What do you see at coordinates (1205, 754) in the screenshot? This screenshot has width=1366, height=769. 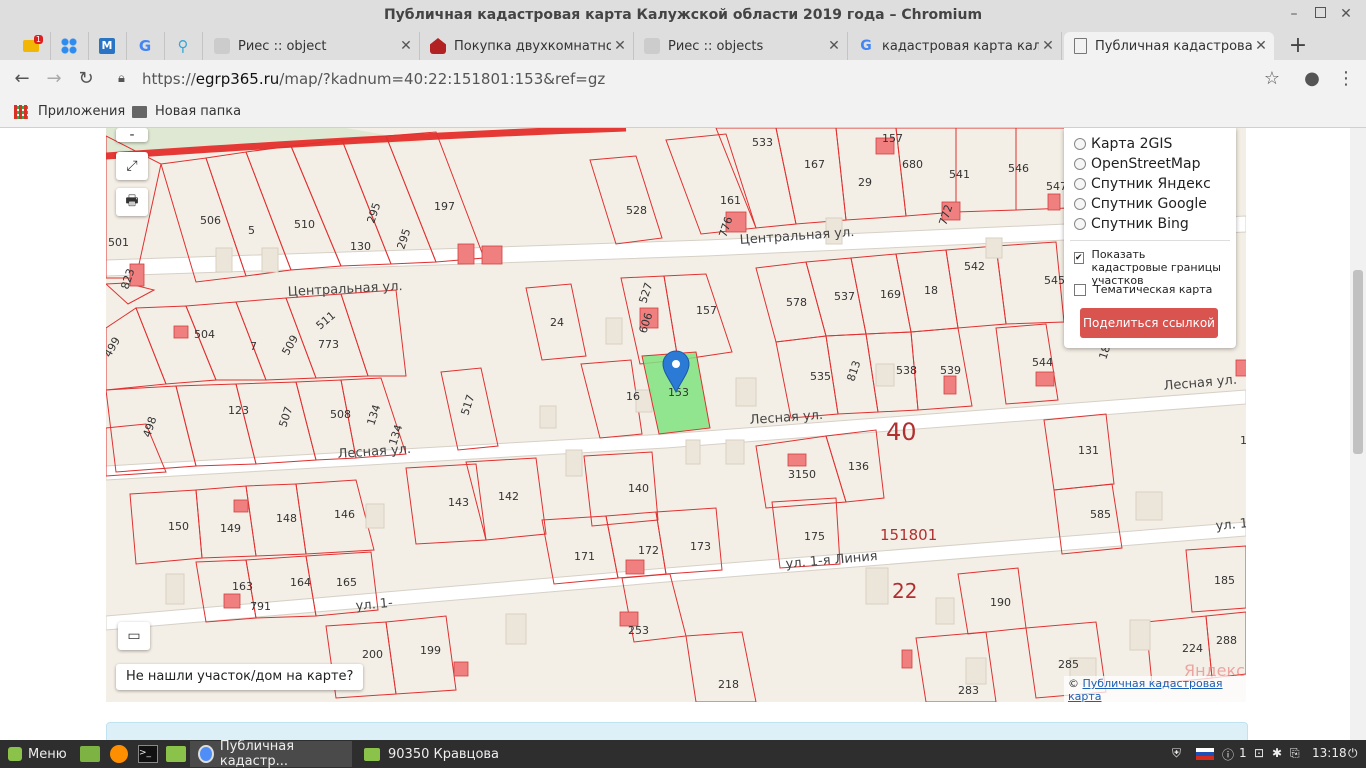 I see `keyboard-layout-flag-icon` at bounding box center [1205, 754].